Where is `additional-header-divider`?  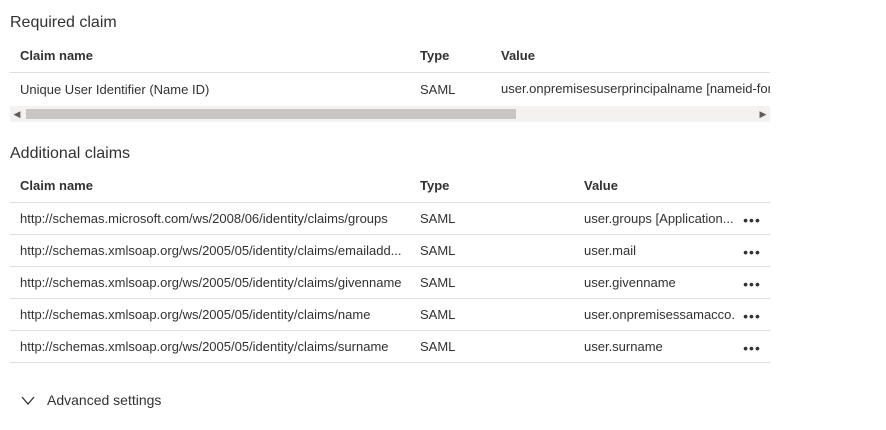
additional-header-divider is located at coordinates (390, 202).